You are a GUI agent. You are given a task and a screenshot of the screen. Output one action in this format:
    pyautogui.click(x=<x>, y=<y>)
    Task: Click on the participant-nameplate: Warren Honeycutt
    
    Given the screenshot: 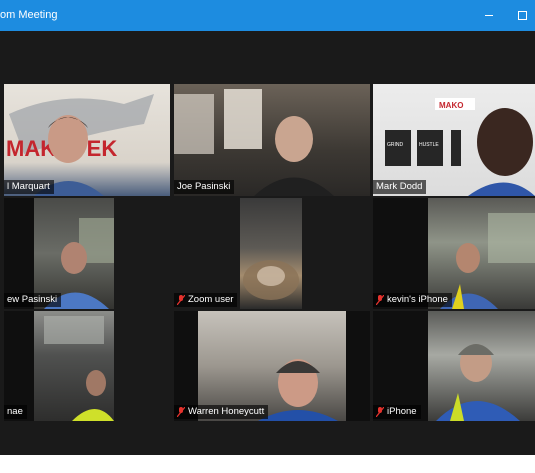 What is the action you would take?
    pyautogui.click(x=221, y=412)
    